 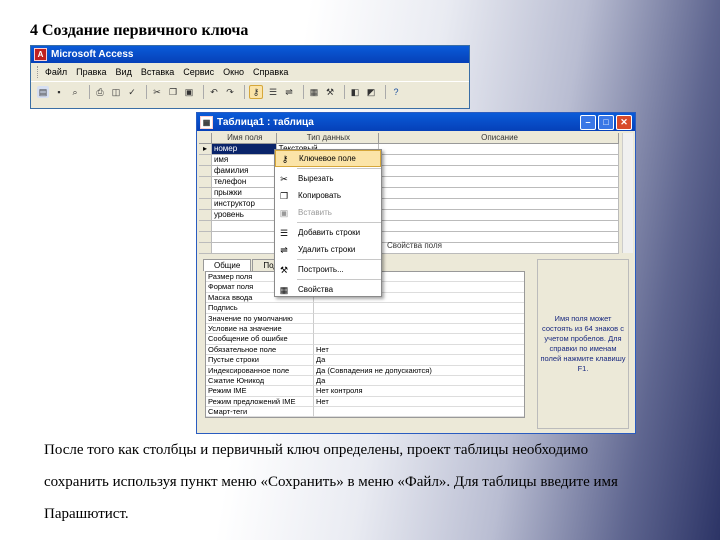 What do you see at coordinates (355, 92) in the screenshot?
I see `database-window-icon: ◧` at bounding box center [355, 92].